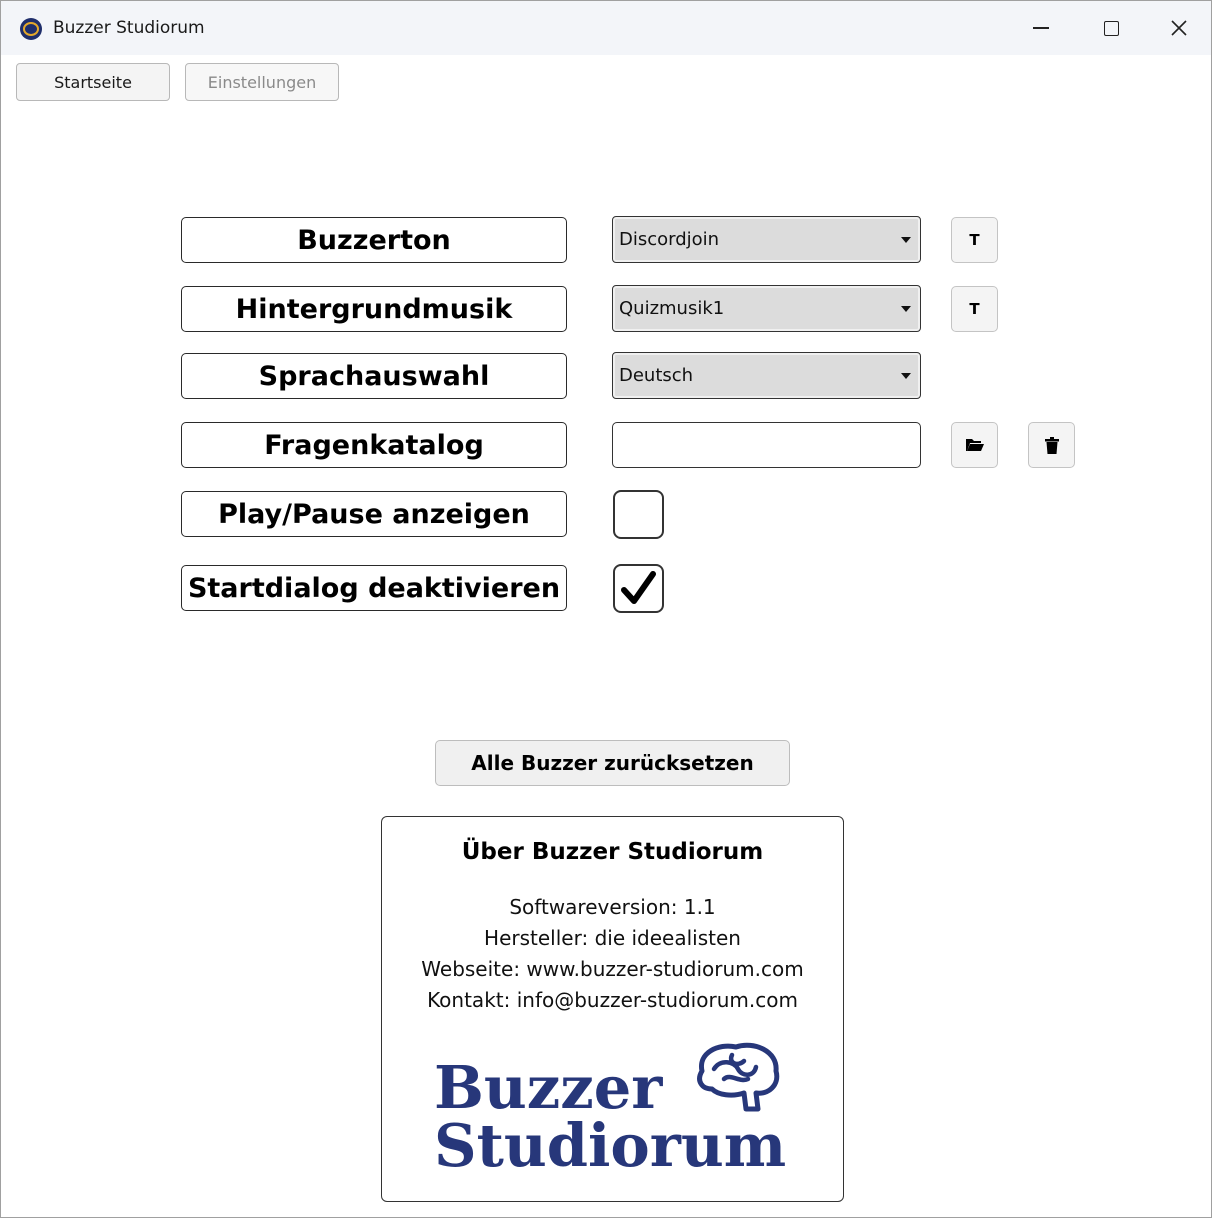 Image resolution: width=1212 pixels, height=1218 pixels. I want to click on buzzer-studiorum-logo: Buzzer Studiorum, so click(614, 1109).